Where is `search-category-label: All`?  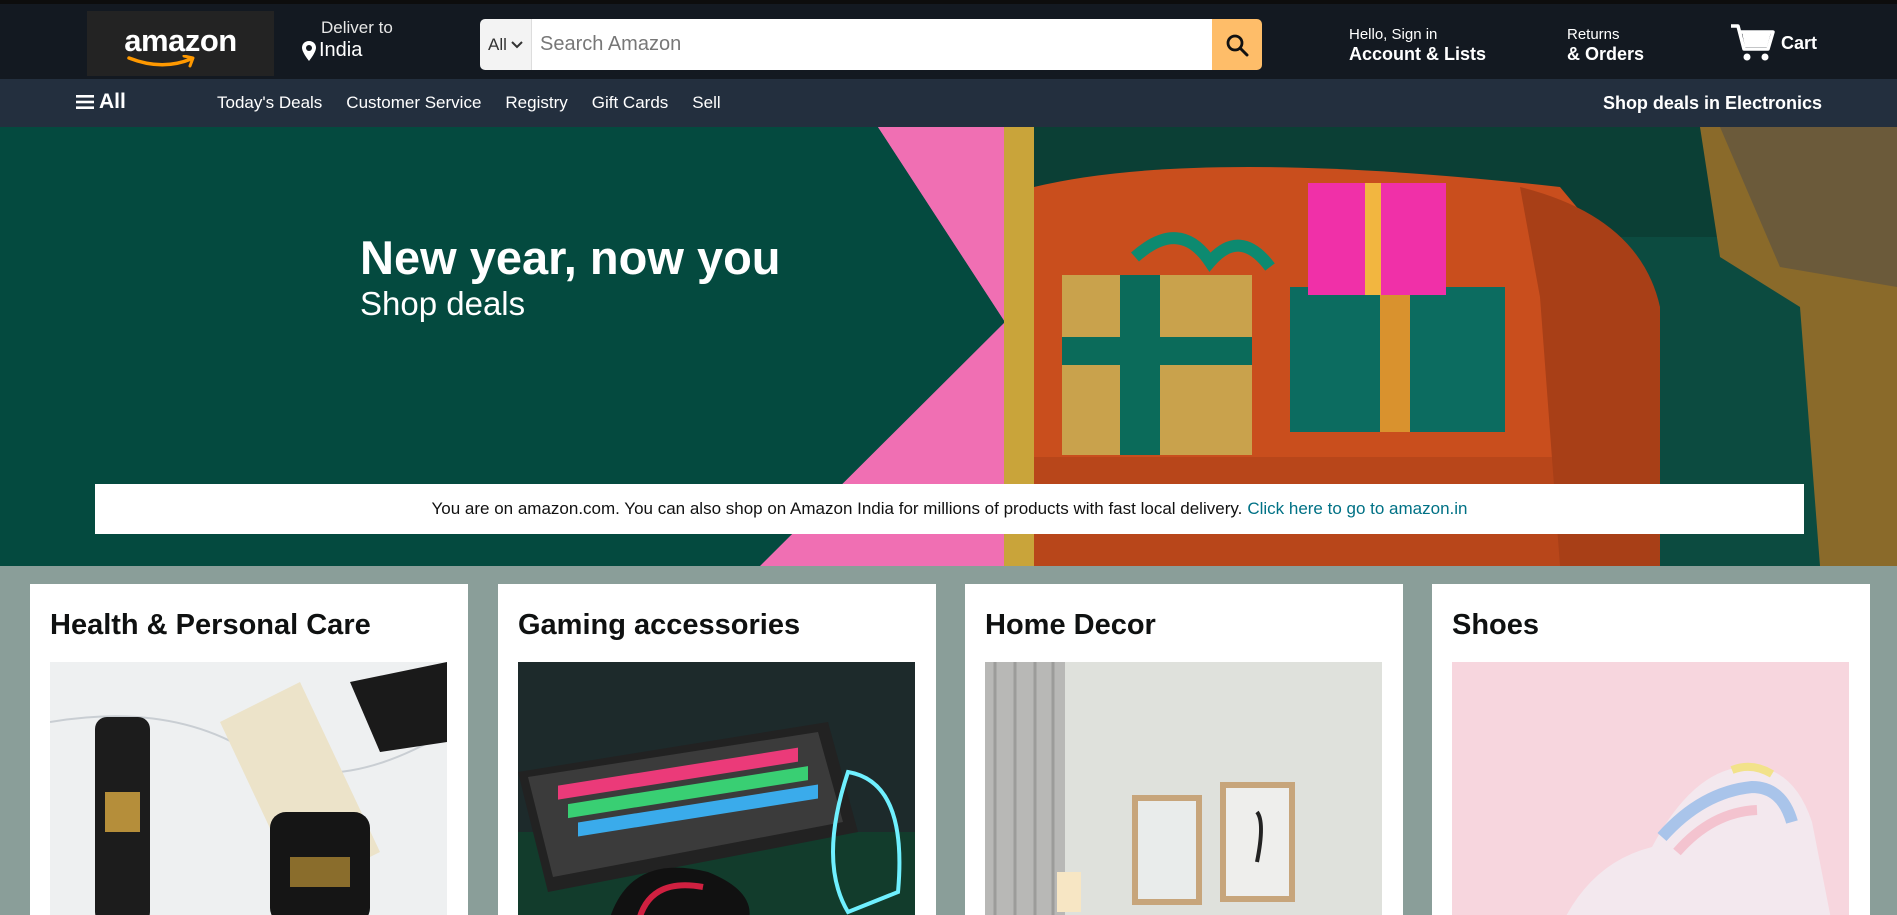 search-category-label: All is located at coordinates (497, 44).